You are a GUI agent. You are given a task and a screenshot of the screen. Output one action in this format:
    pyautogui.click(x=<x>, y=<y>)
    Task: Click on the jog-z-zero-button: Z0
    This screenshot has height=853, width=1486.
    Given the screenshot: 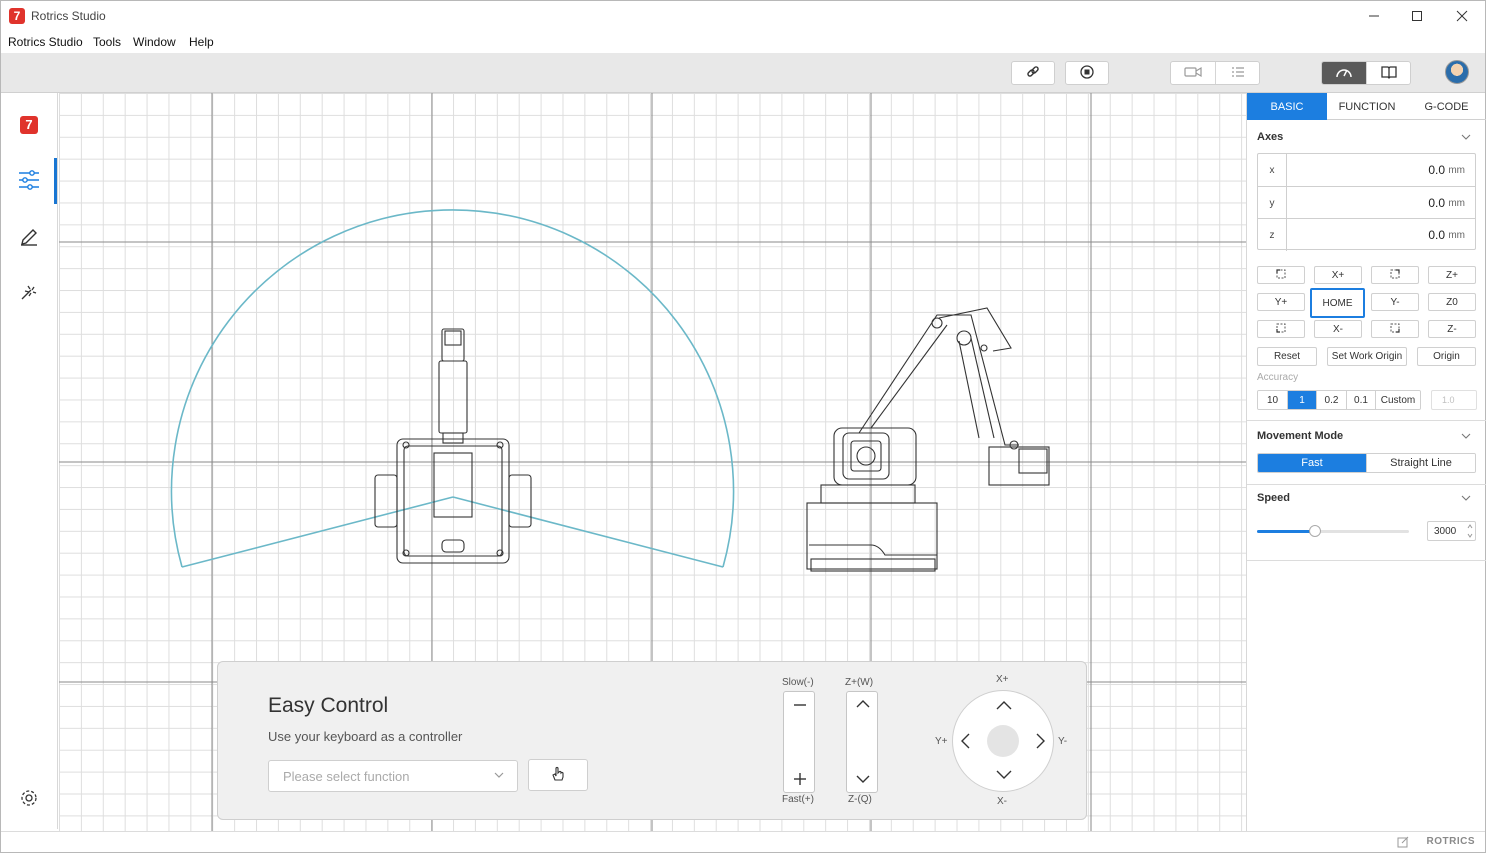 What is the action you would take?
    pyautogui.click(x=1452, y=302)
    